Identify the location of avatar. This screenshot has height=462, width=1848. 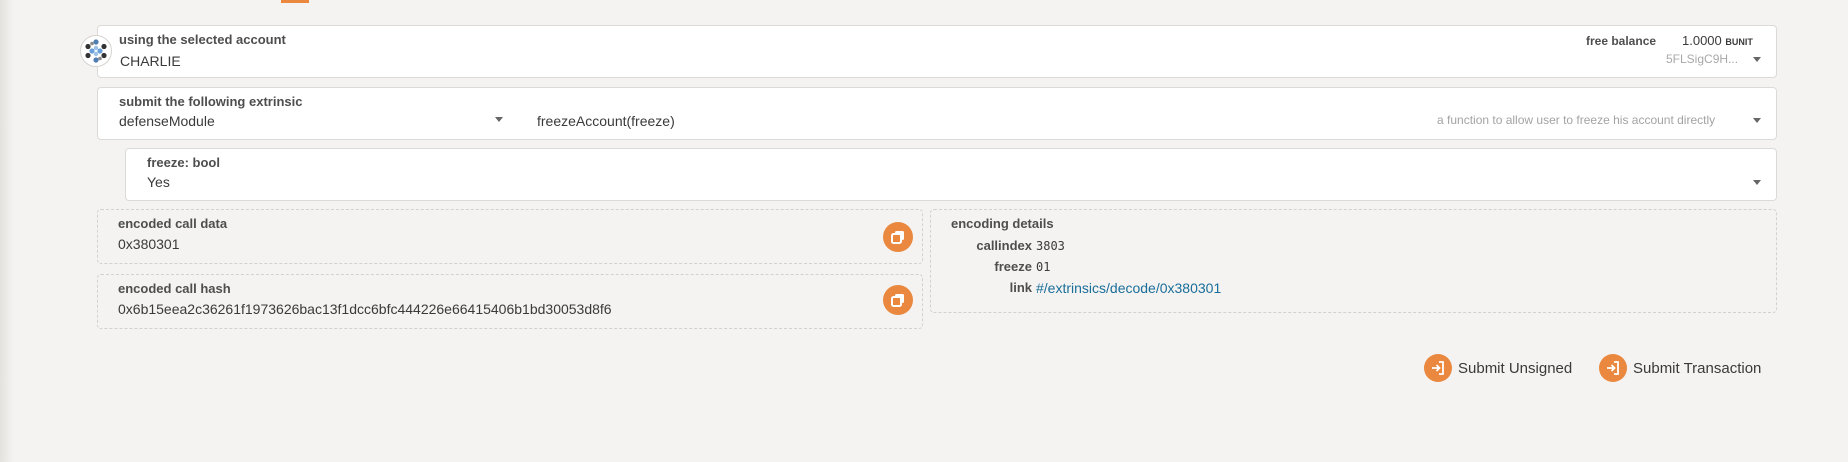
(96, 51).